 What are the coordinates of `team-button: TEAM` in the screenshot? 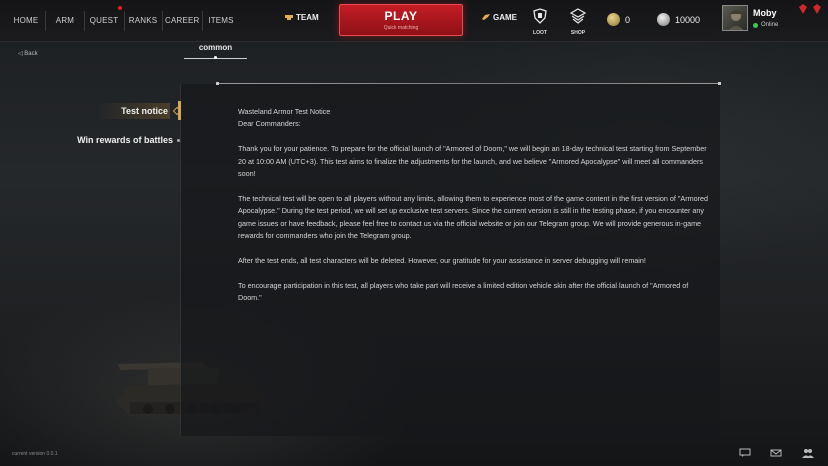 It's located at (302, 17).